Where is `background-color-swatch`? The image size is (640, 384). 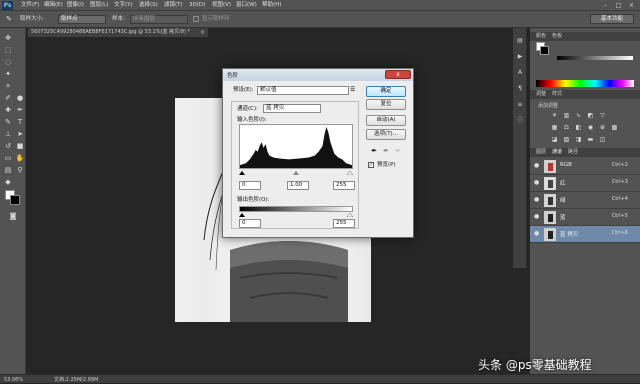 background-color-swatch is located at coordinates (15, 200).